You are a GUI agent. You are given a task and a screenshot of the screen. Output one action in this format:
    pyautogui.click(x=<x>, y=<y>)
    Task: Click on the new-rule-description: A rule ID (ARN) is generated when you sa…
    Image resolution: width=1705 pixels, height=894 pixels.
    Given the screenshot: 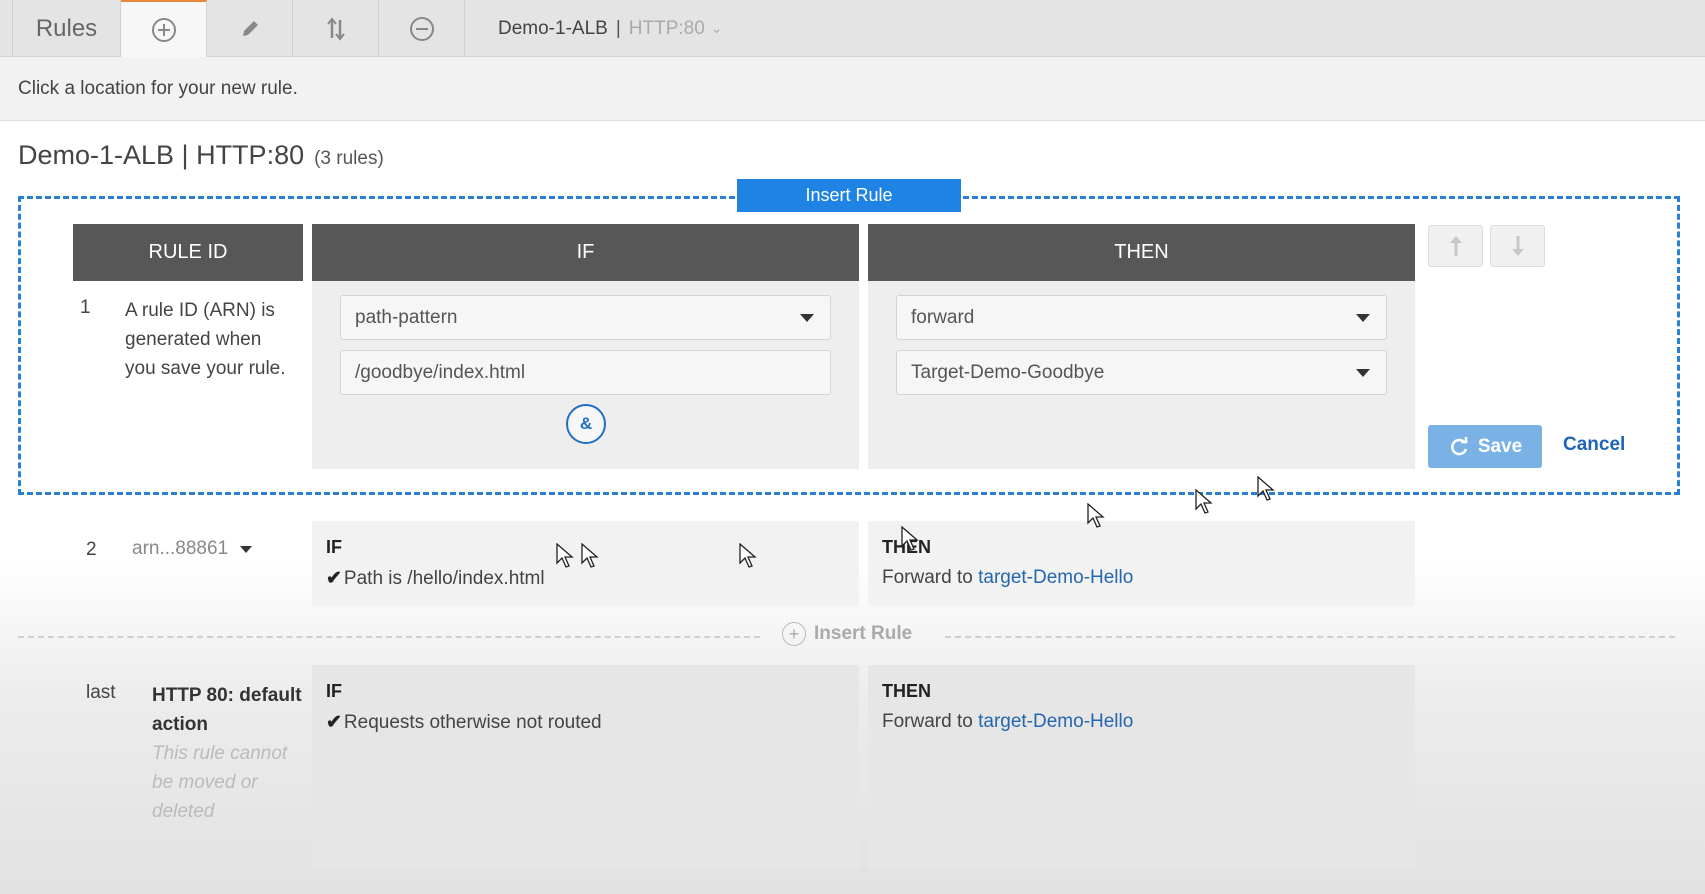 What is the action you would take?
    pyautogui.click(x=205, y=339)
    